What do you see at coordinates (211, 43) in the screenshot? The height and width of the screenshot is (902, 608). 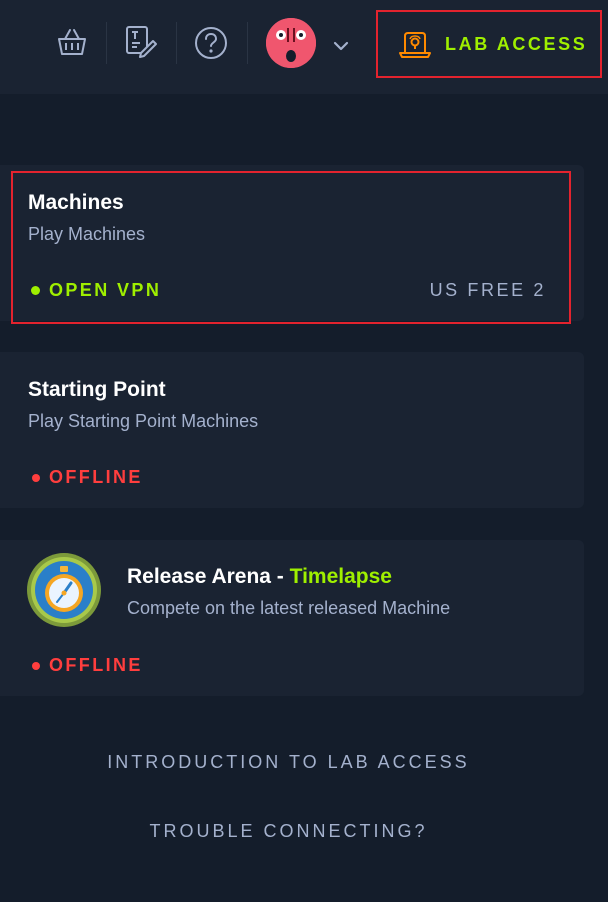 I see `help-icon` at bounding box center [211, 43].